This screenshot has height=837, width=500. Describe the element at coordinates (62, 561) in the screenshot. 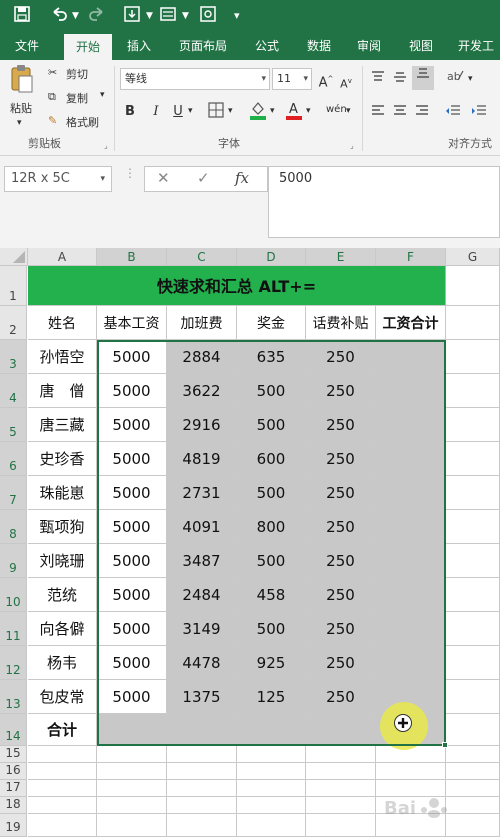

I see `name-cell: 刘晓珊` at that location.